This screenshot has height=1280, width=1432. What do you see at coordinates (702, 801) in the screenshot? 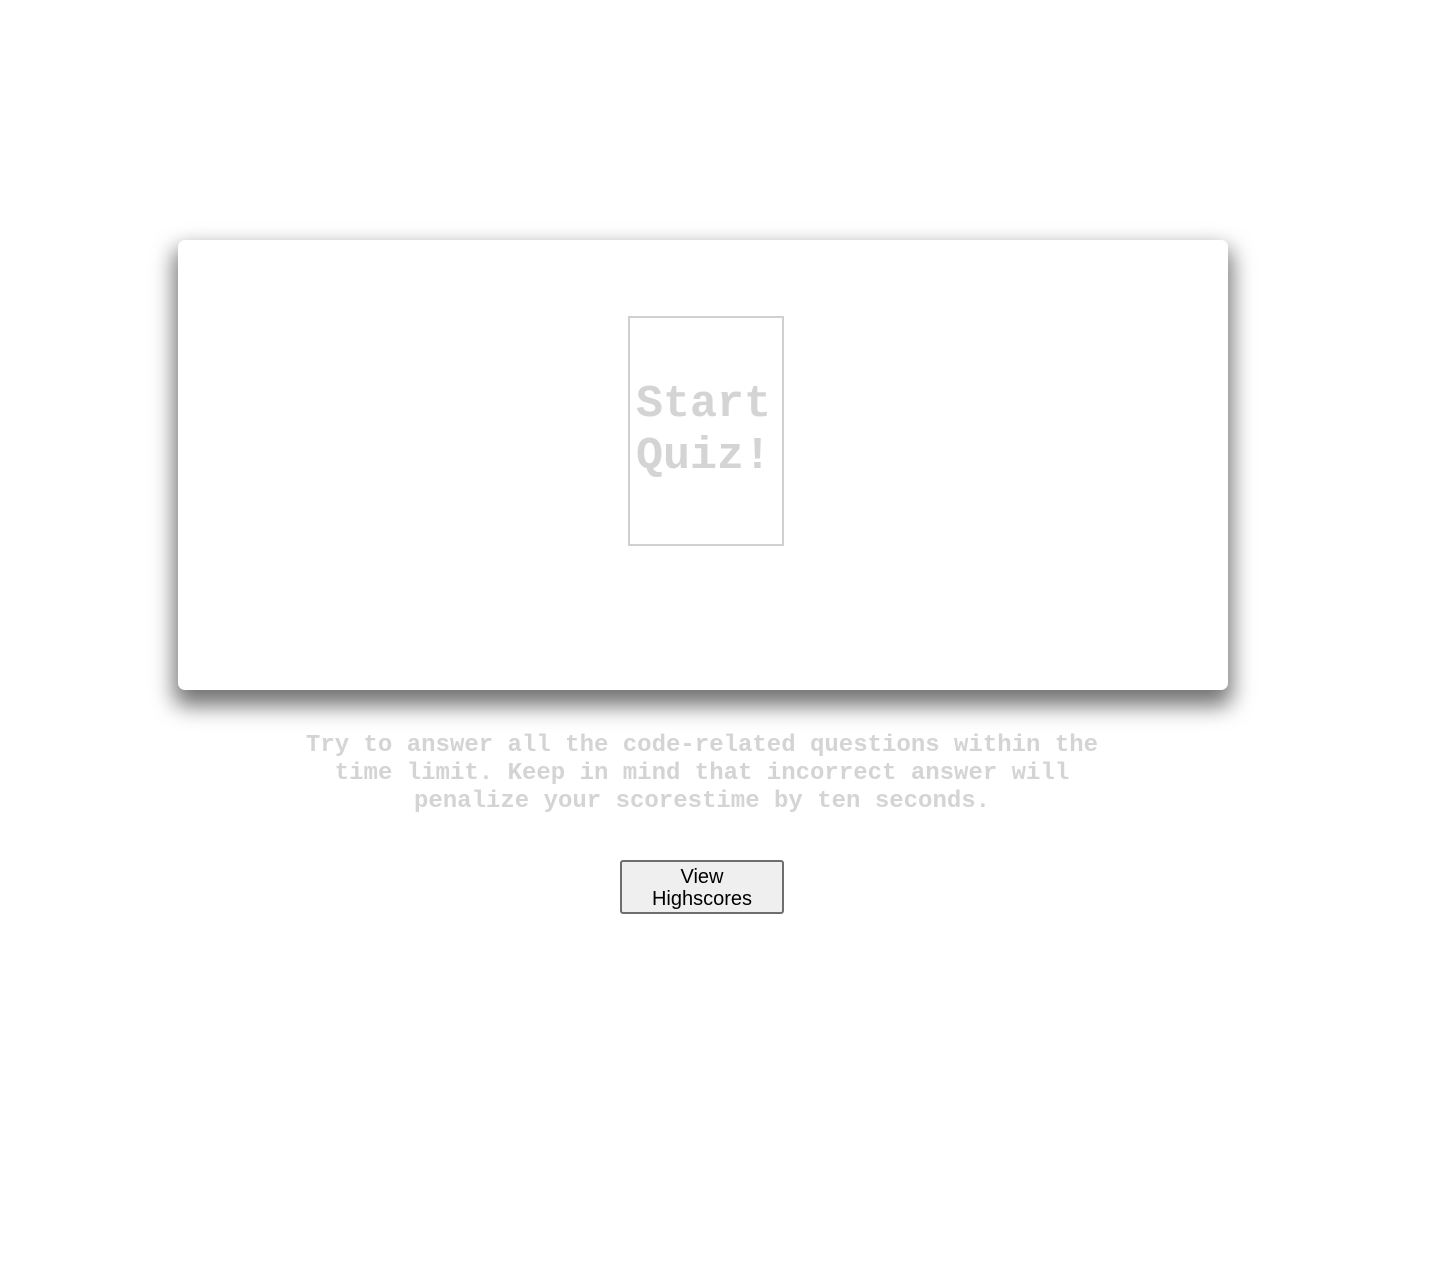
I see `instructions-line: penalize your scorestime by ten seconds.` at bounding box center [702, 801].